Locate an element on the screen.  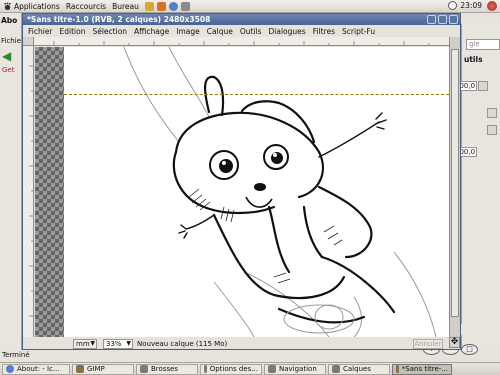
unit-selector: mm ▼ is located at coordinates (85, 344).